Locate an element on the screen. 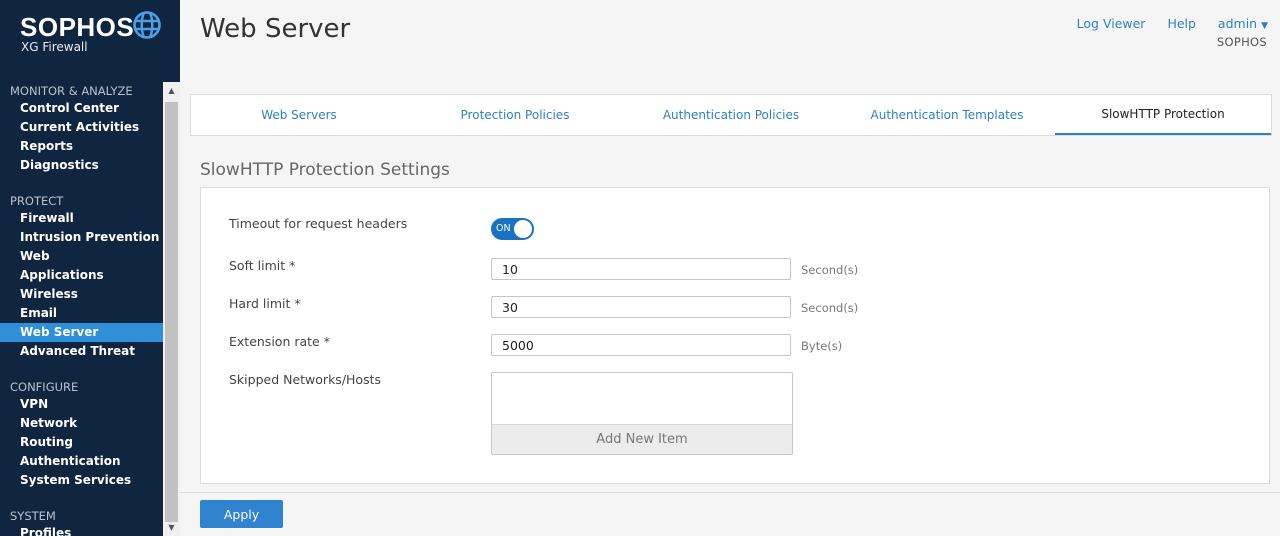 The image size is (1280, 536). sidebar-item-authentication: Authentication is located at coordinates (81, 461).